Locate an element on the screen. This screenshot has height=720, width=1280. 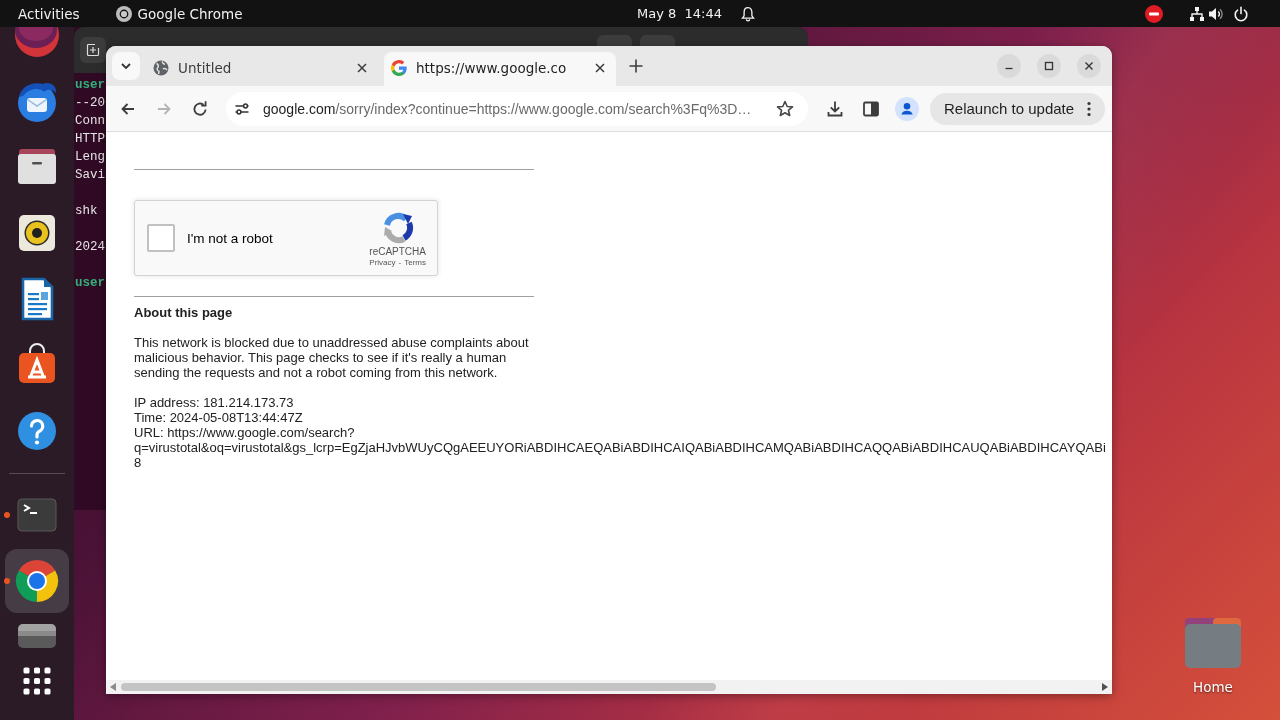
browser-tab: Untitled is located at coordinates (263, 69).